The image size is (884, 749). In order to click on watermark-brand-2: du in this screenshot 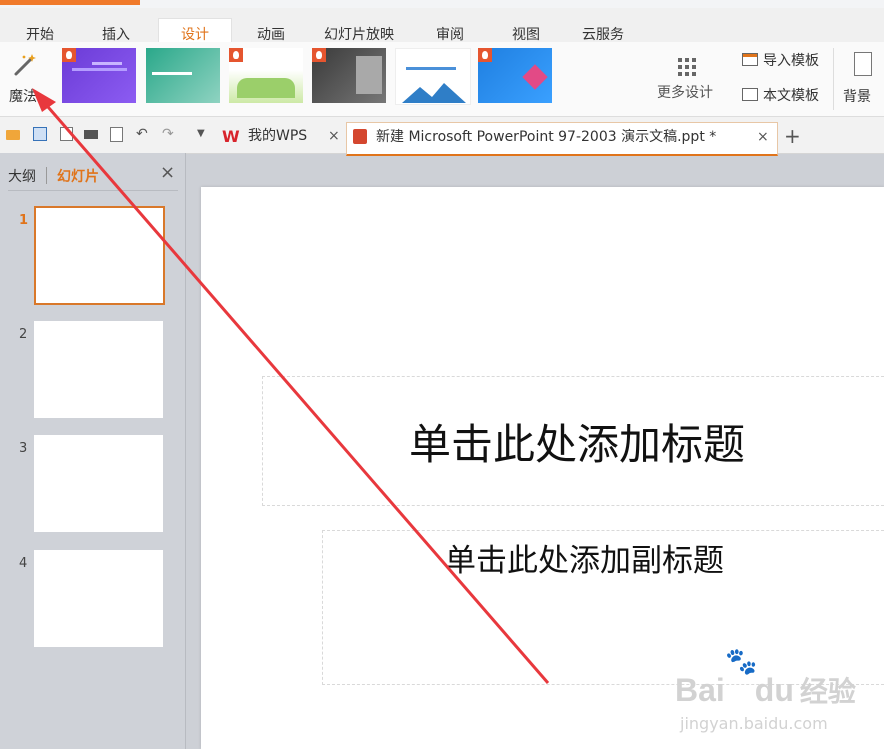, I will do `click(774, 690)`.